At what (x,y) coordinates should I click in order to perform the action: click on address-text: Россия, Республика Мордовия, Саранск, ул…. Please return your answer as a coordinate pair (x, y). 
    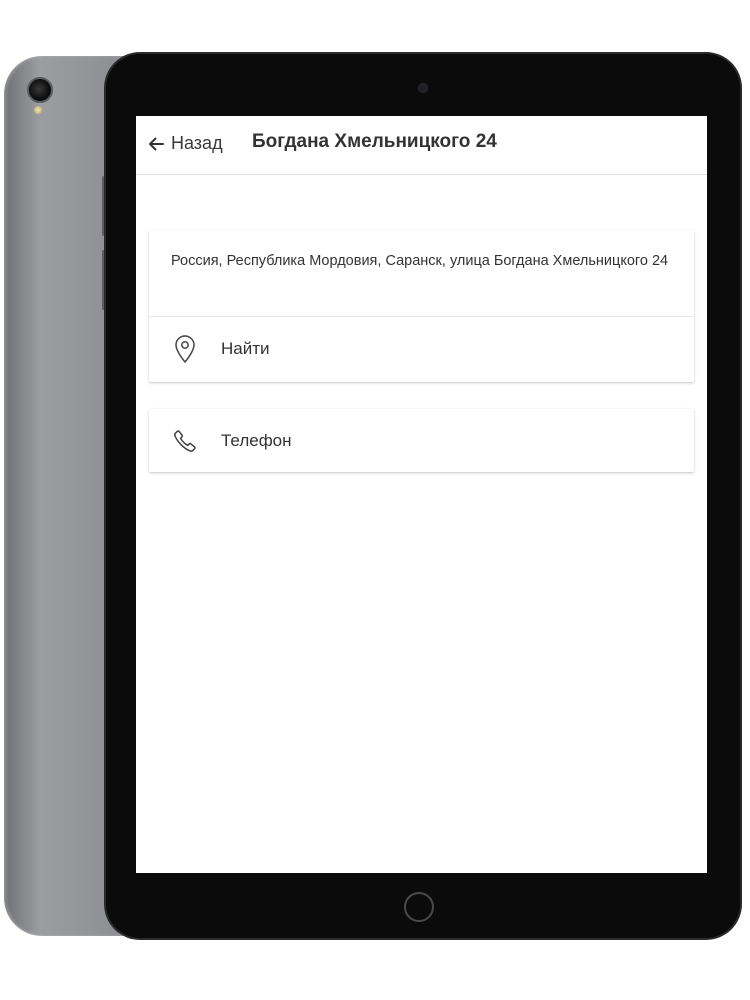
    Looking at the image, I should click on (420, 261).